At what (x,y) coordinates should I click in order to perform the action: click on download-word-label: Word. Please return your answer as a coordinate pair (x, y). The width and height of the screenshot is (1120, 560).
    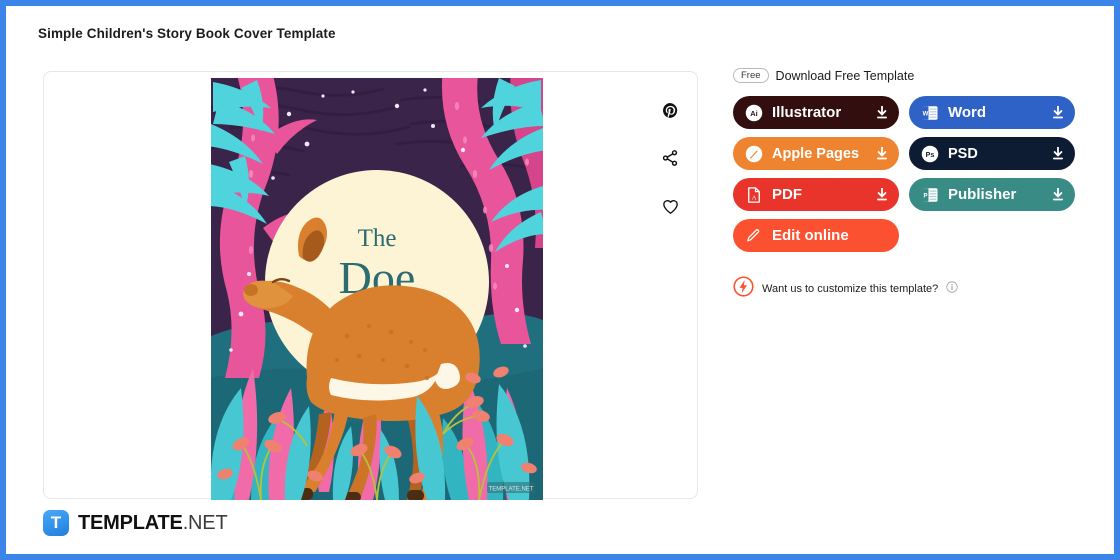
    Looking at the image, I should click on (967, 112).